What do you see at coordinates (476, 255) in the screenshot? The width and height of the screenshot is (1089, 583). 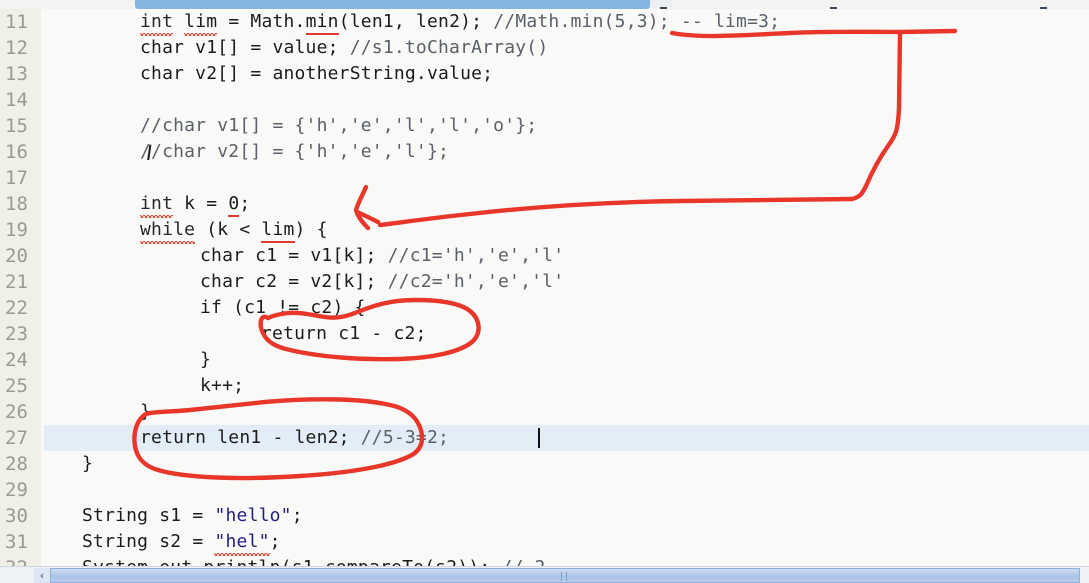 I see `token-comment: //c1='h','e','l'` at bounding box center [476, 255].